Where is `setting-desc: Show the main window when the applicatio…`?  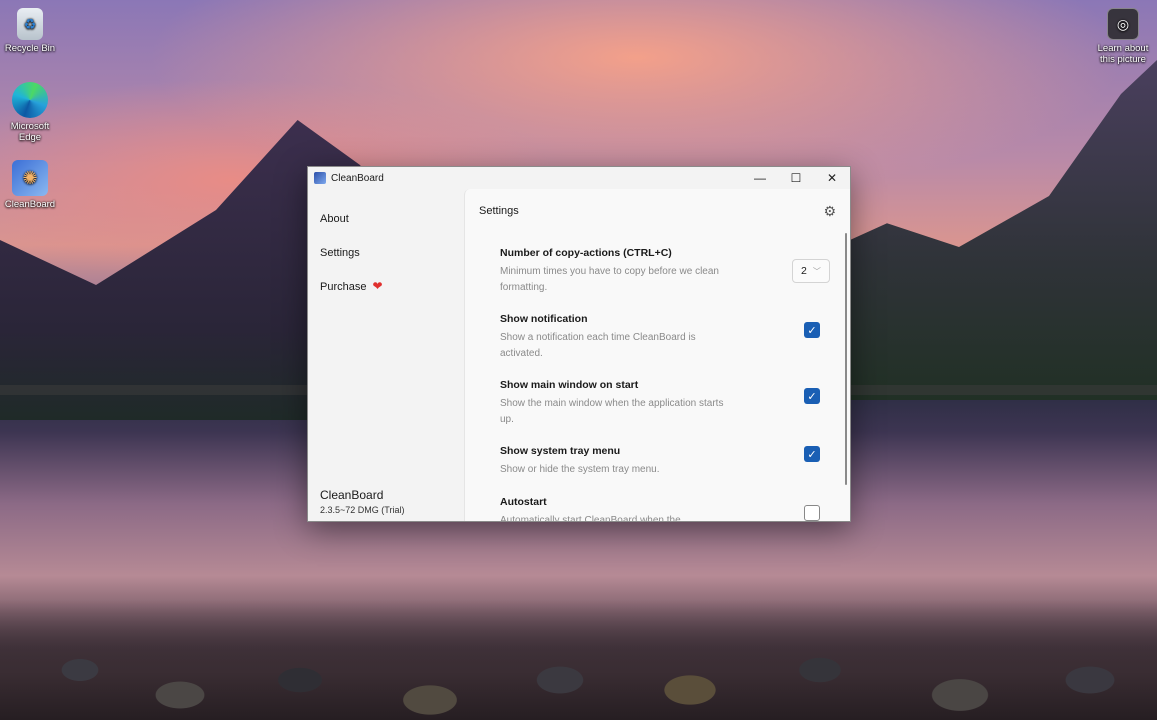 setting-desc: Show the main window when the applicatio… is located at coordinates (612, 411).